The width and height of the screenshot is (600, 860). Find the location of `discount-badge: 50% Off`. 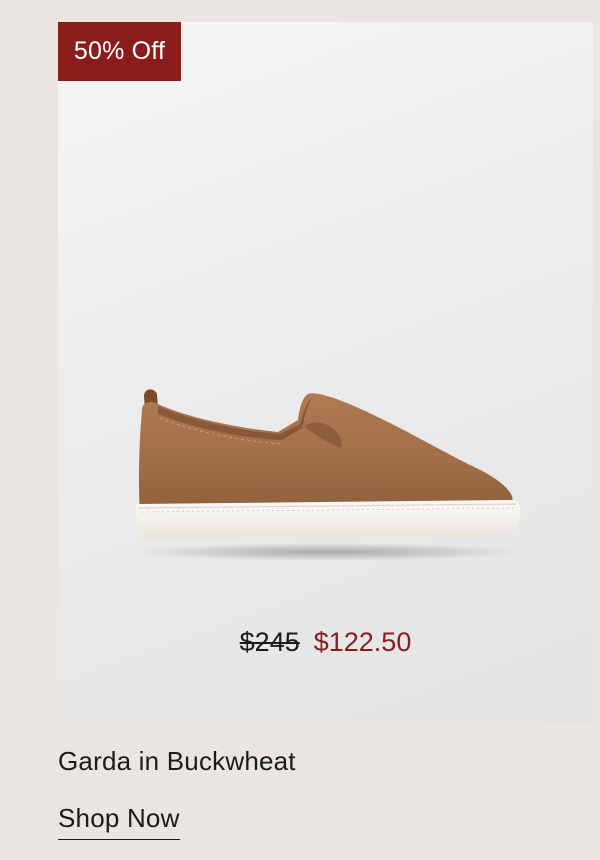

discount-badge: 50% Off is located at coordinates (119, 51).